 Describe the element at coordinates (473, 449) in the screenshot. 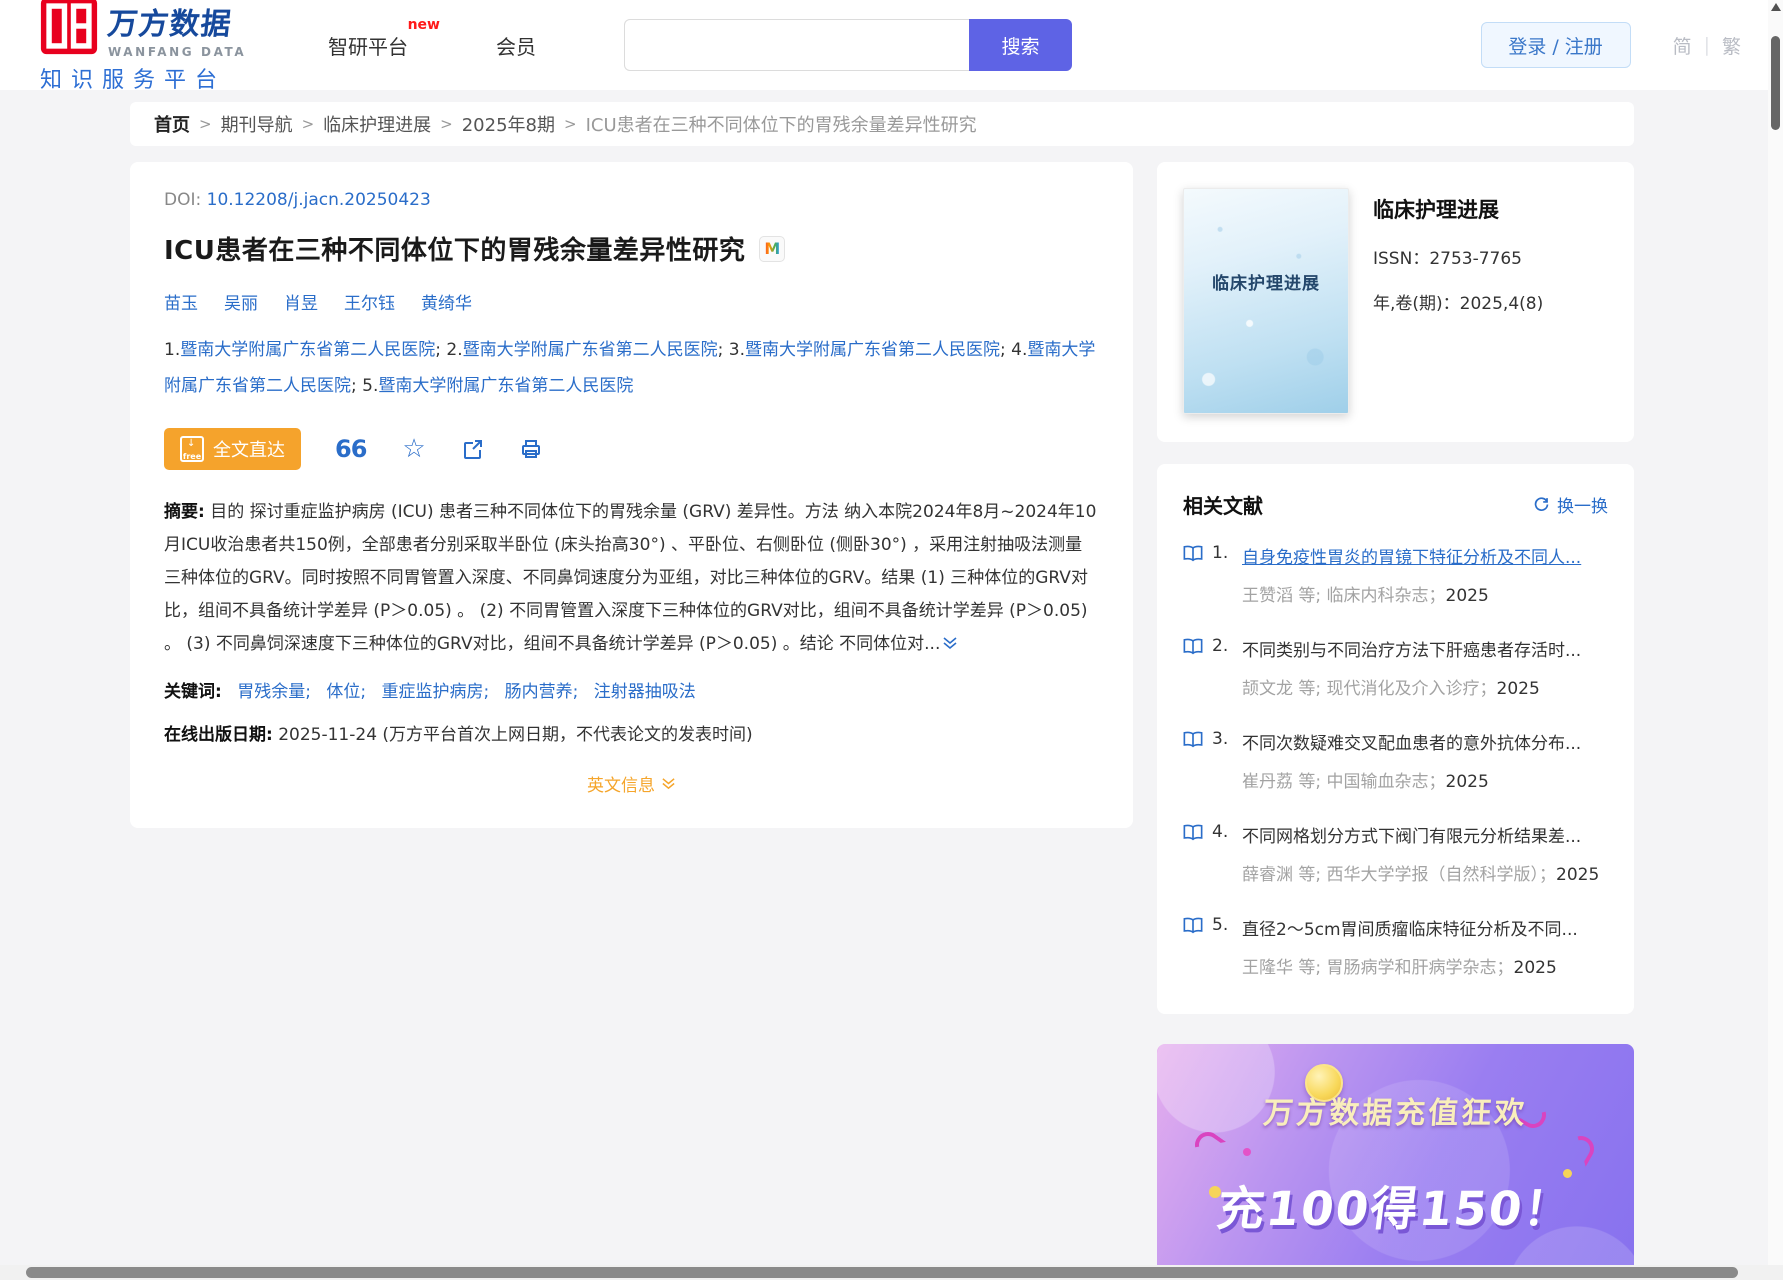

I see `share-export-icon` at that location.